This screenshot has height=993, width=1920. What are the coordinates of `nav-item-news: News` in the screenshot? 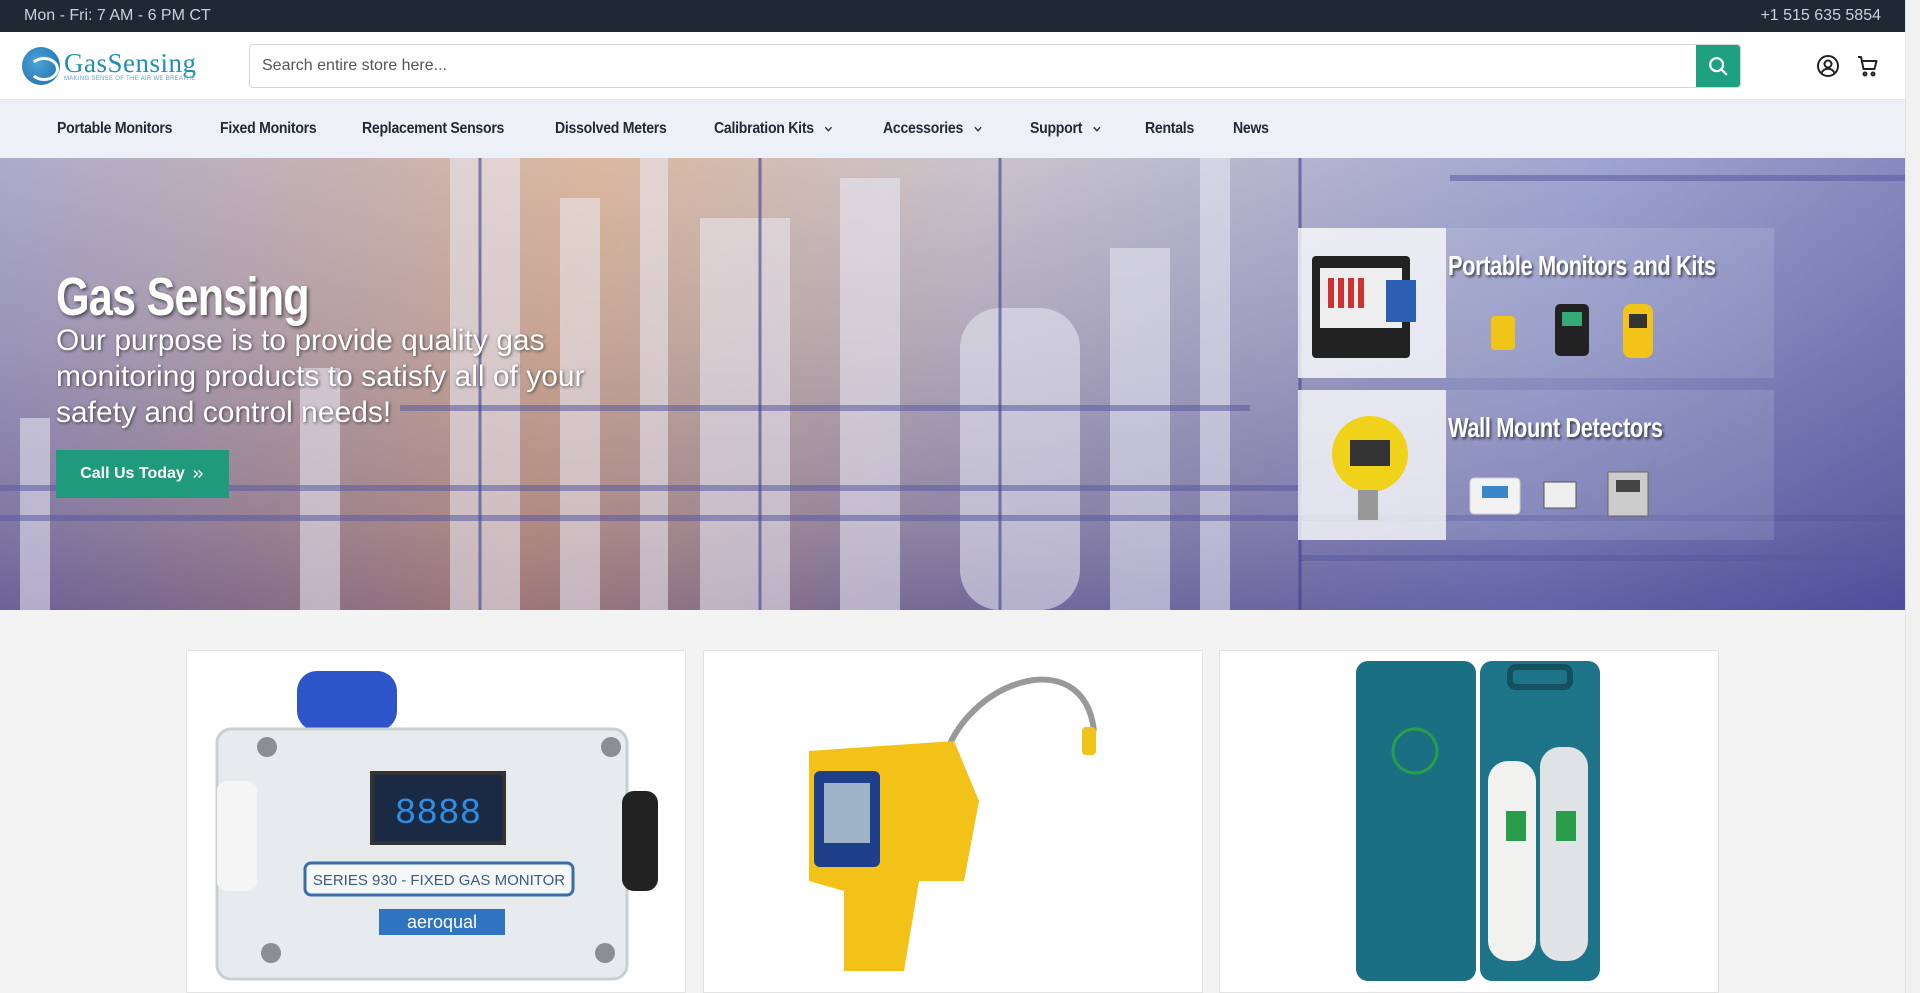 It's located at (1251, 129).